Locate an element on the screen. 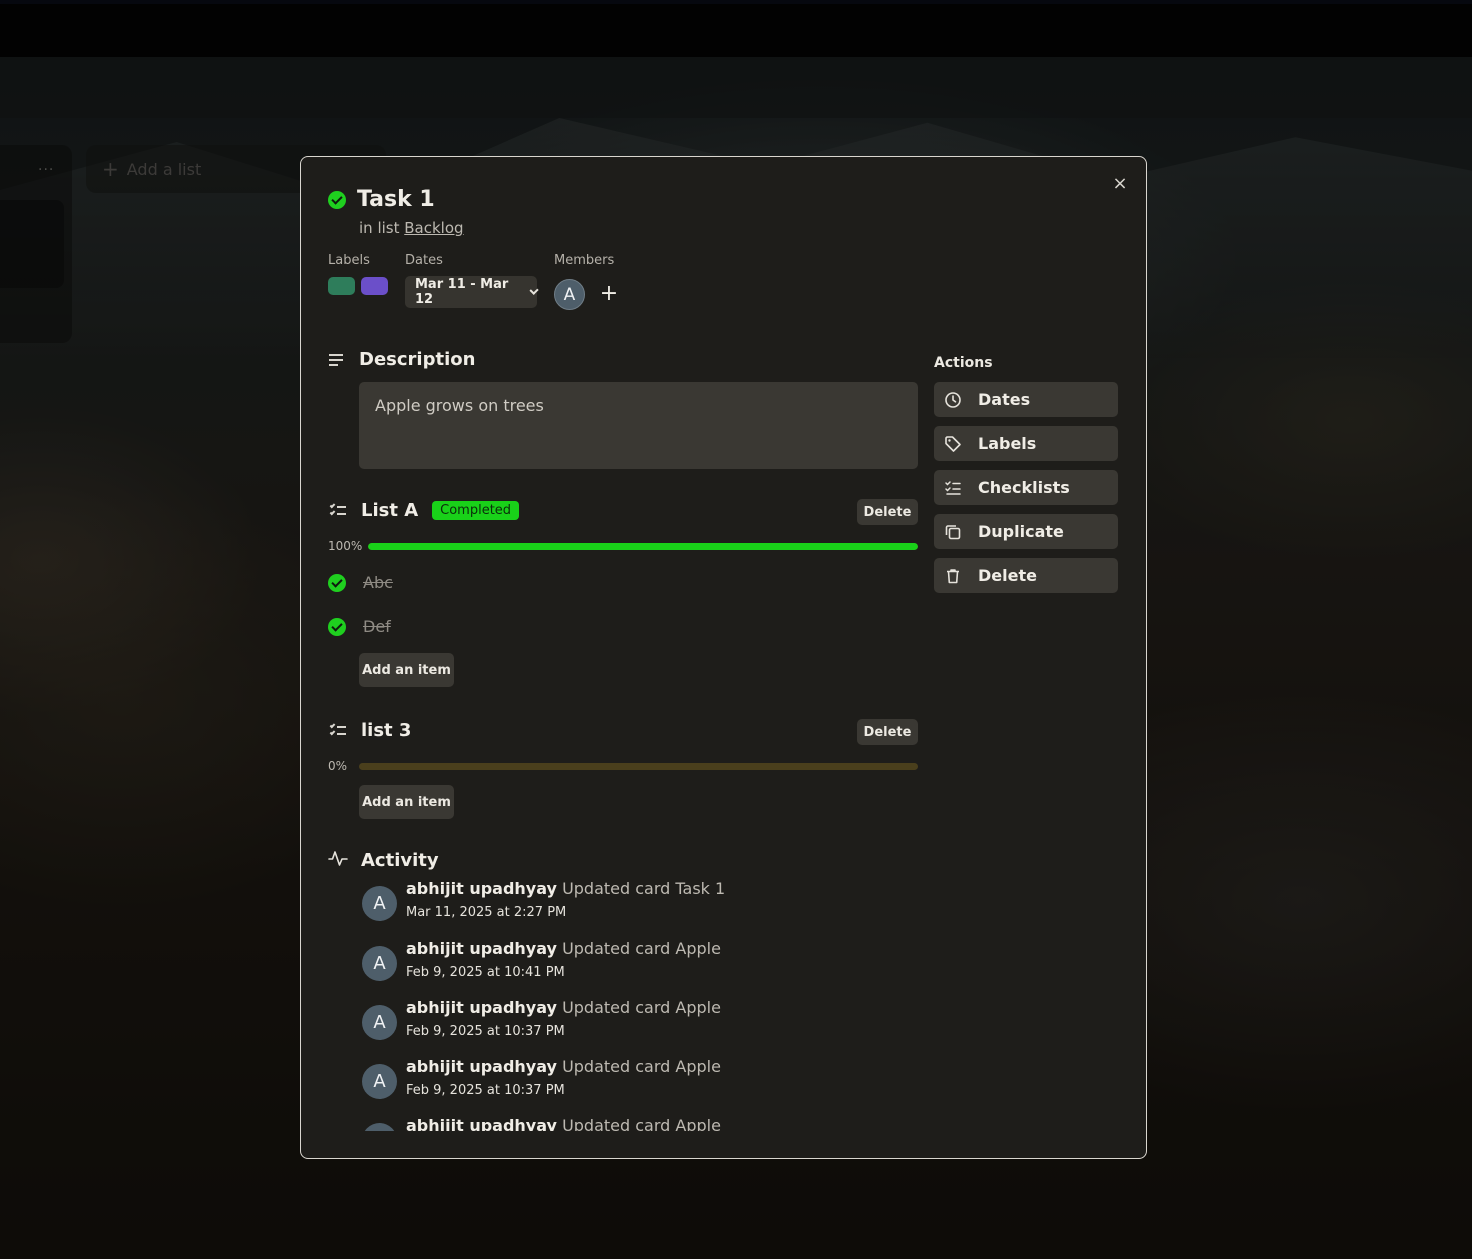  chevron-down-icon is located at coordinates (534, 290).